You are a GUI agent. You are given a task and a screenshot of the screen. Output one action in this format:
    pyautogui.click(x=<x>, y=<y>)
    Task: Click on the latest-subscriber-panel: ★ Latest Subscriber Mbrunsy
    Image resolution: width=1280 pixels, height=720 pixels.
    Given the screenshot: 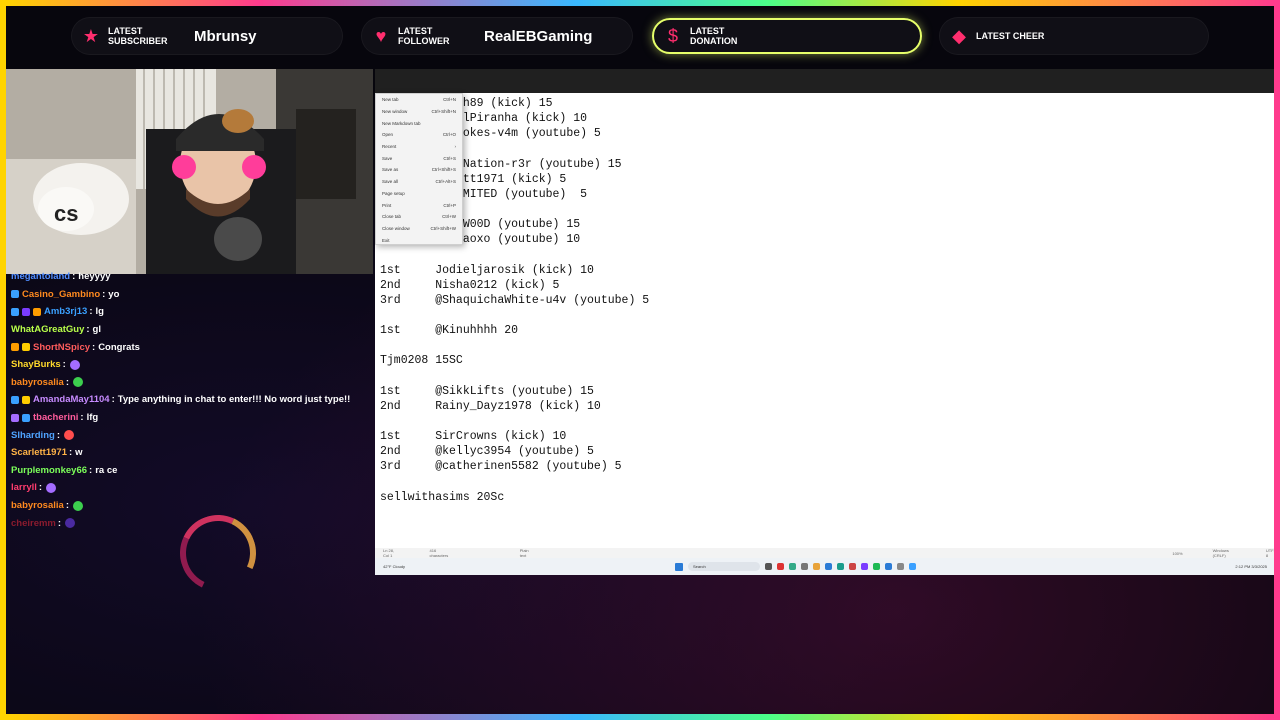 What is the action you would take?
    pyautogui.click(x=207, y=36)
    